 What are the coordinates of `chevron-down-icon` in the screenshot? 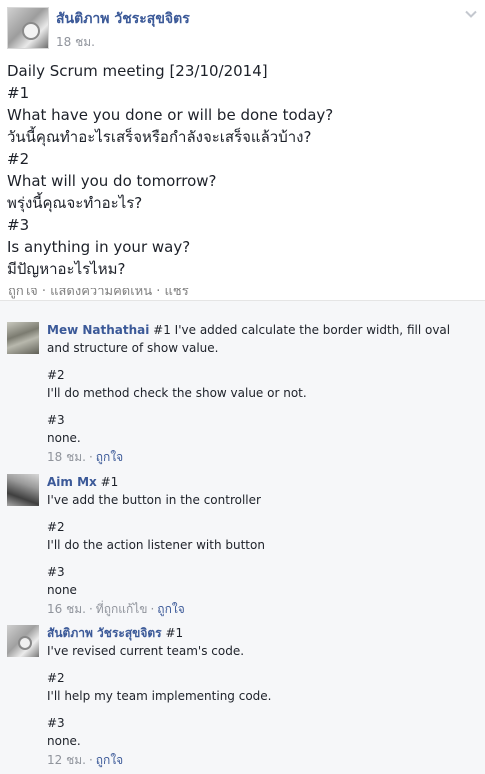 It's located at (471, 14).